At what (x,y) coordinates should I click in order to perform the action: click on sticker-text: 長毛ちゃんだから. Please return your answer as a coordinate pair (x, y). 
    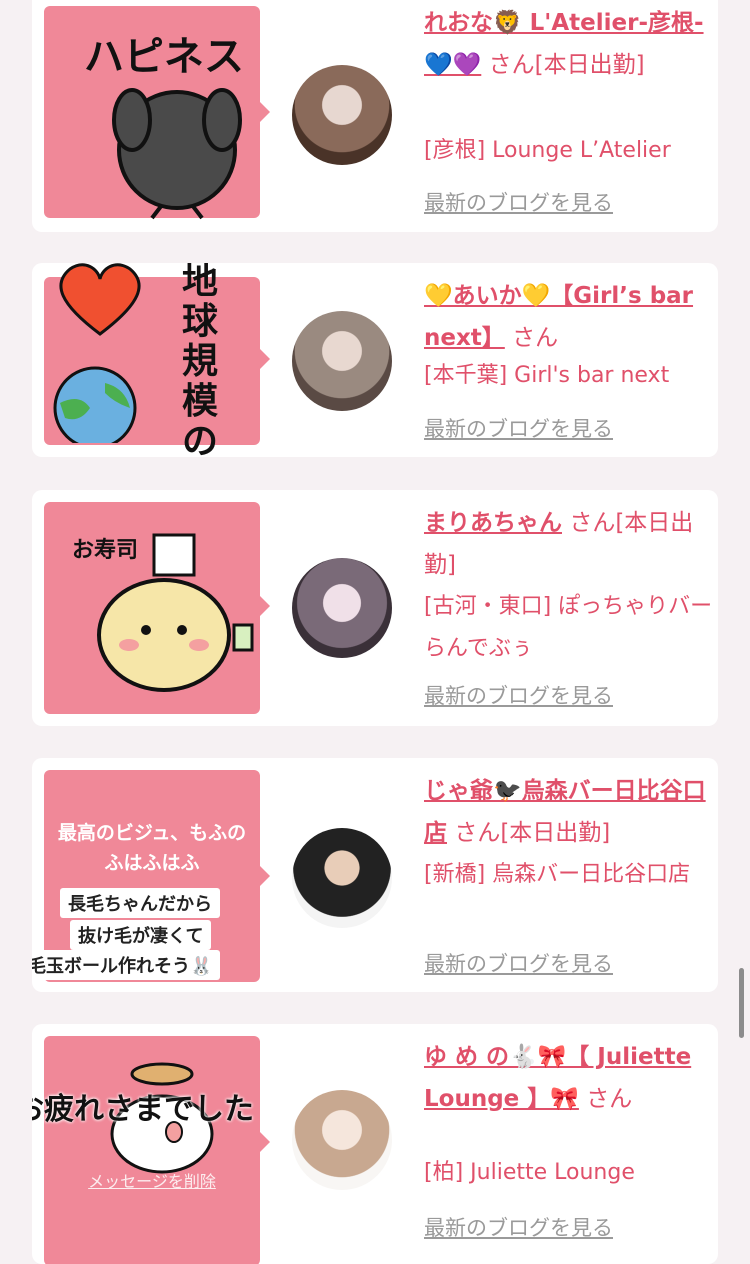
    Looking at the image, I should click on (140, 903).